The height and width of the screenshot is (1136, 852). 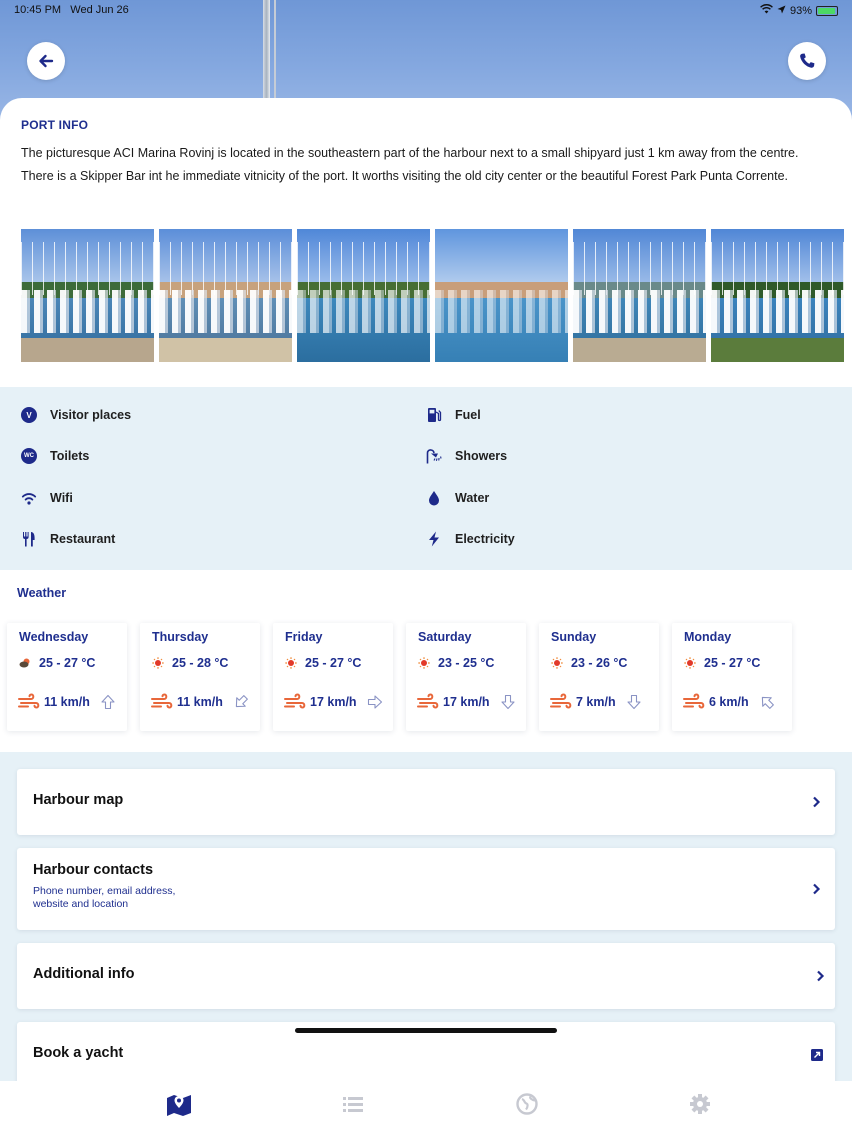 I want to click on facility-electricity: Electricity, so click(x=470, y=539).